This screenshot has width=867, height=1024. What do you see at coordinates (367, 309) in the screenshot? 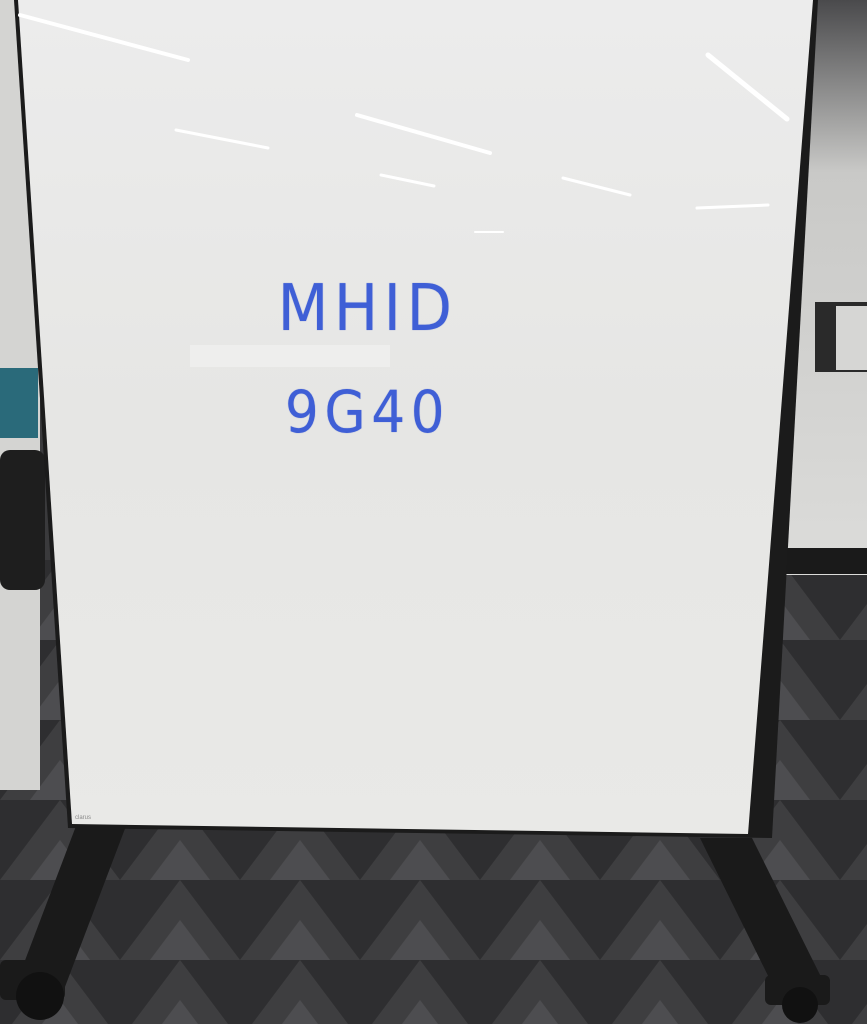
I see `whiteboard-text-line-1: MHID` at bounding box center [367, 309].